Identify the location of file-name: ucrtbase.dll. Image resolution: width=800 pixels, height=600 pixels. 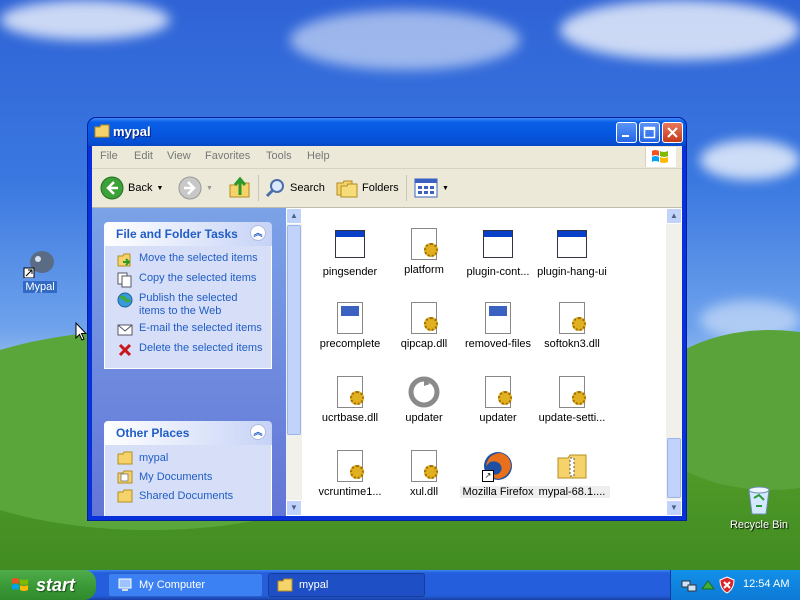
(350, 418).